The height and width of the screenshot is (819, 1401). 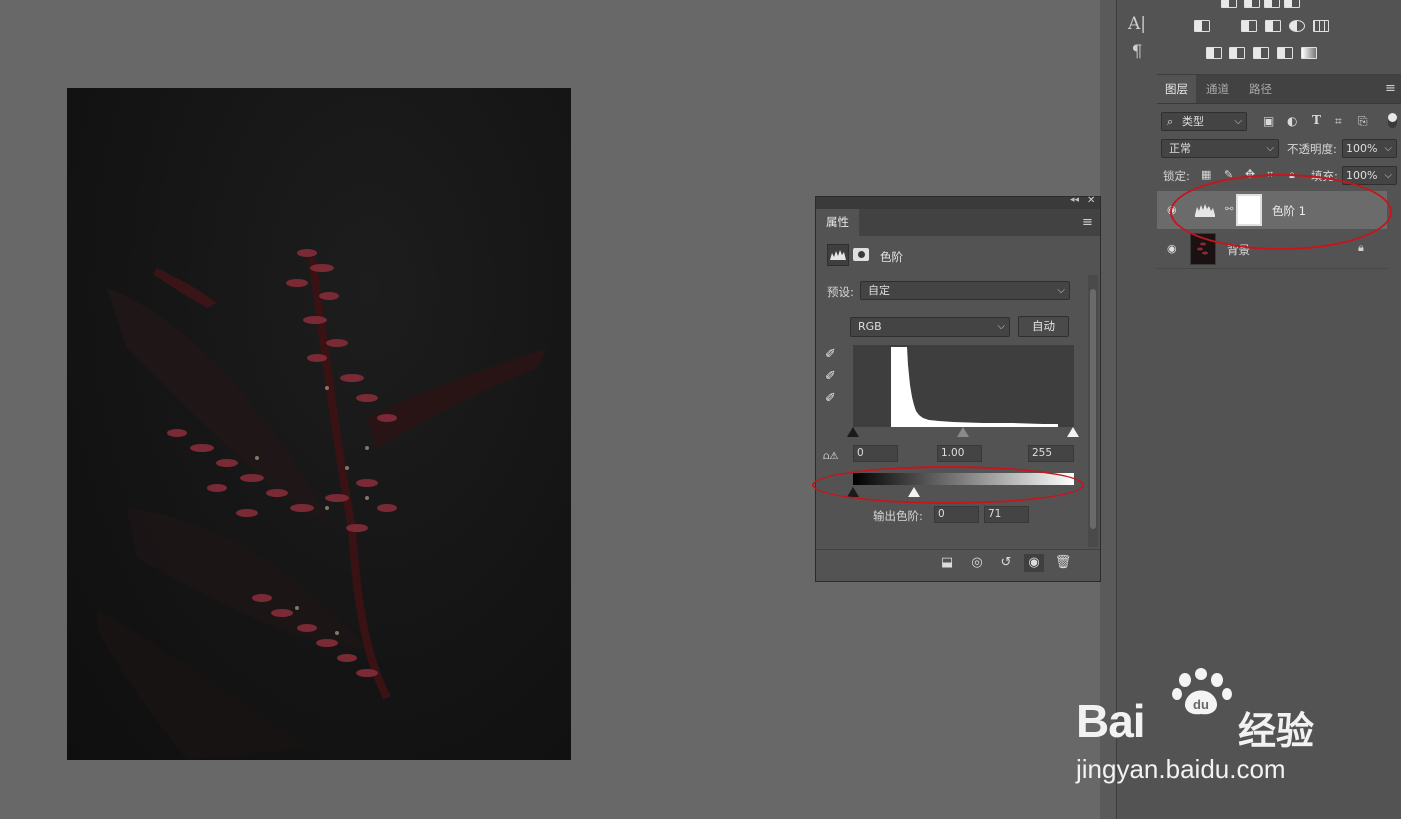 What do you see at coordinates (1217, 89) in the screenshot?
I see `tab-channels: 通道` at bounding box center [1217, 89].